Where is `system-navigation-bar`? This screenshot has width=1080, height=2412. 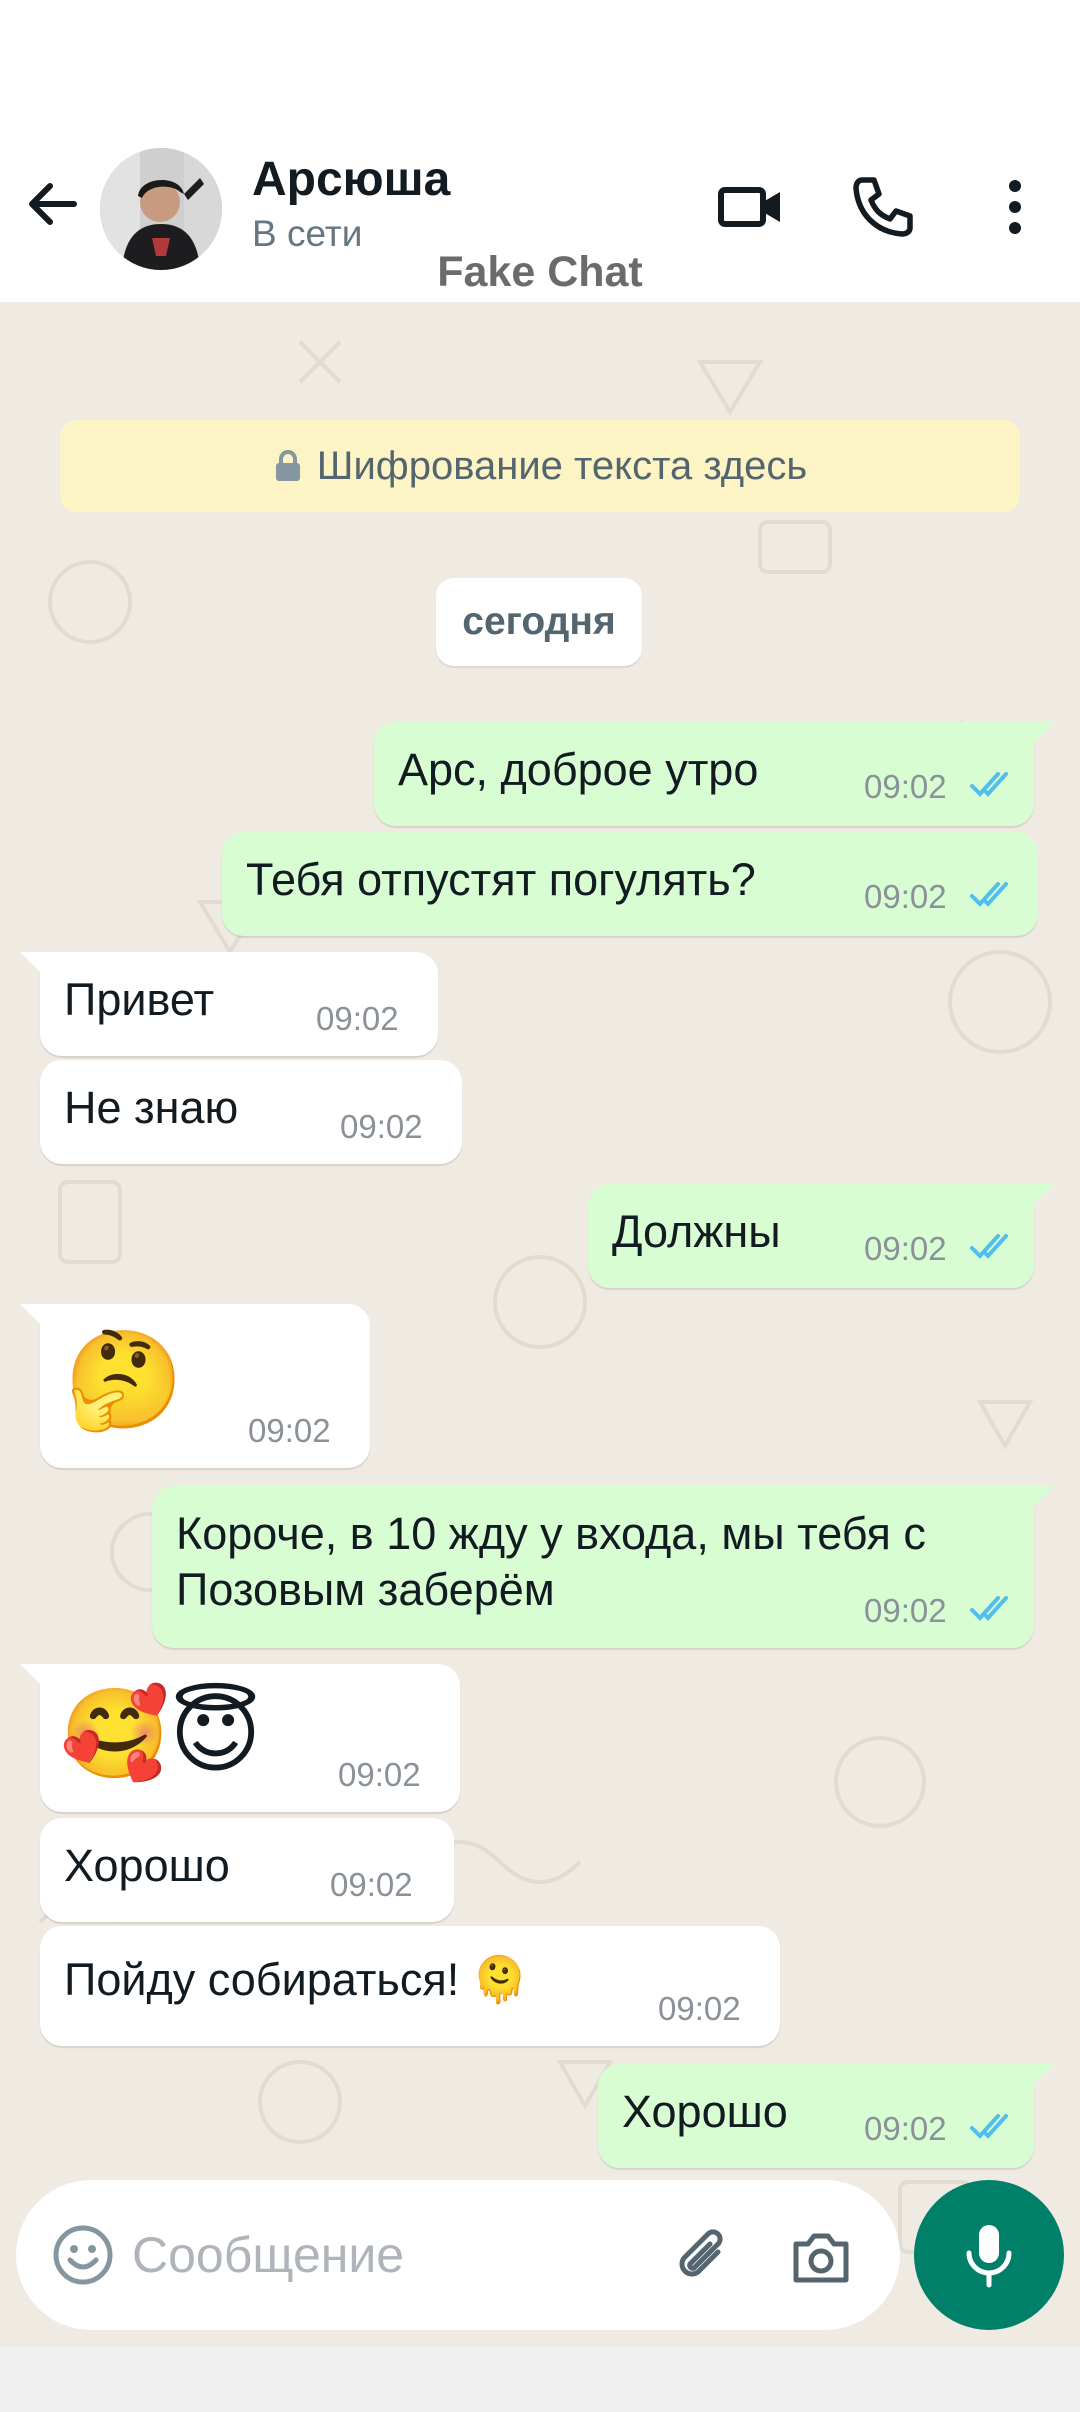
system-navigation-bar is located at coordinates (540, 2379).